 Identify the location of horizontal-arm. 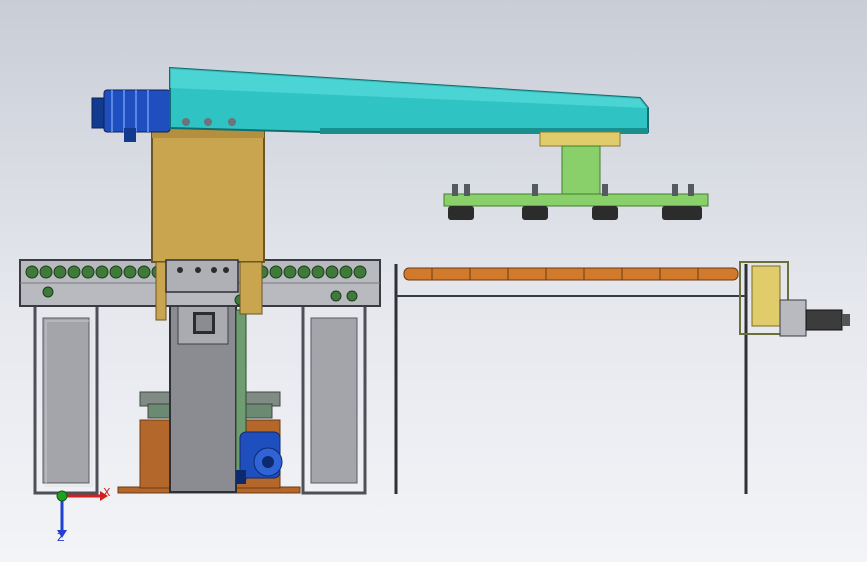
(409, 100).